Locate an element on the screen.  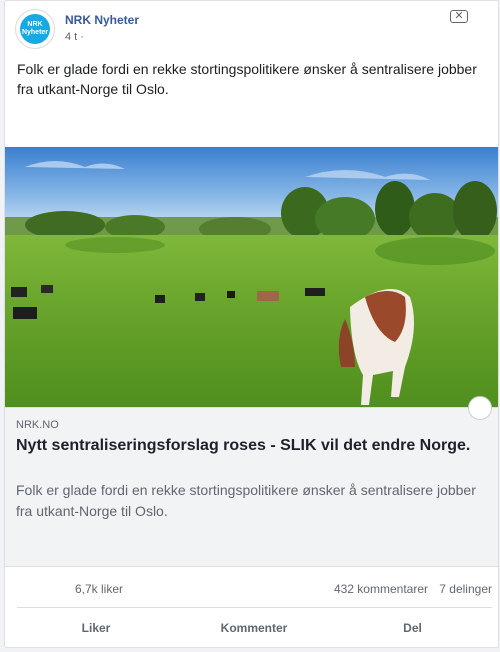
nrk-logo: NRK Nyheter is located at coordinates (35, 29).